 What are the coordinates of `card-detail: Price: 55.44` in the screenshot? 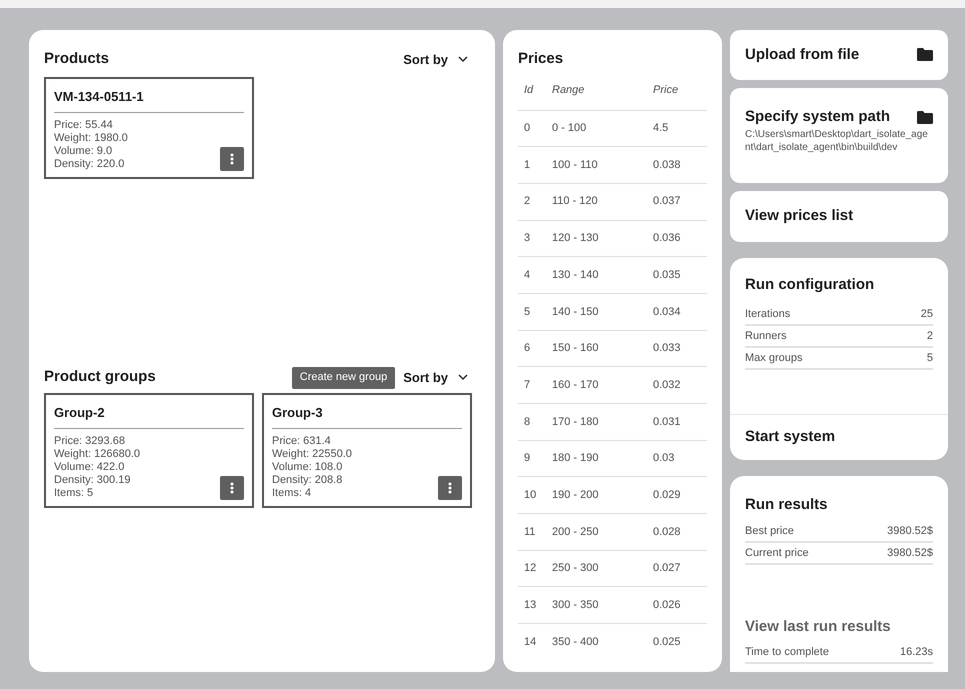 It's located at (84, 125).